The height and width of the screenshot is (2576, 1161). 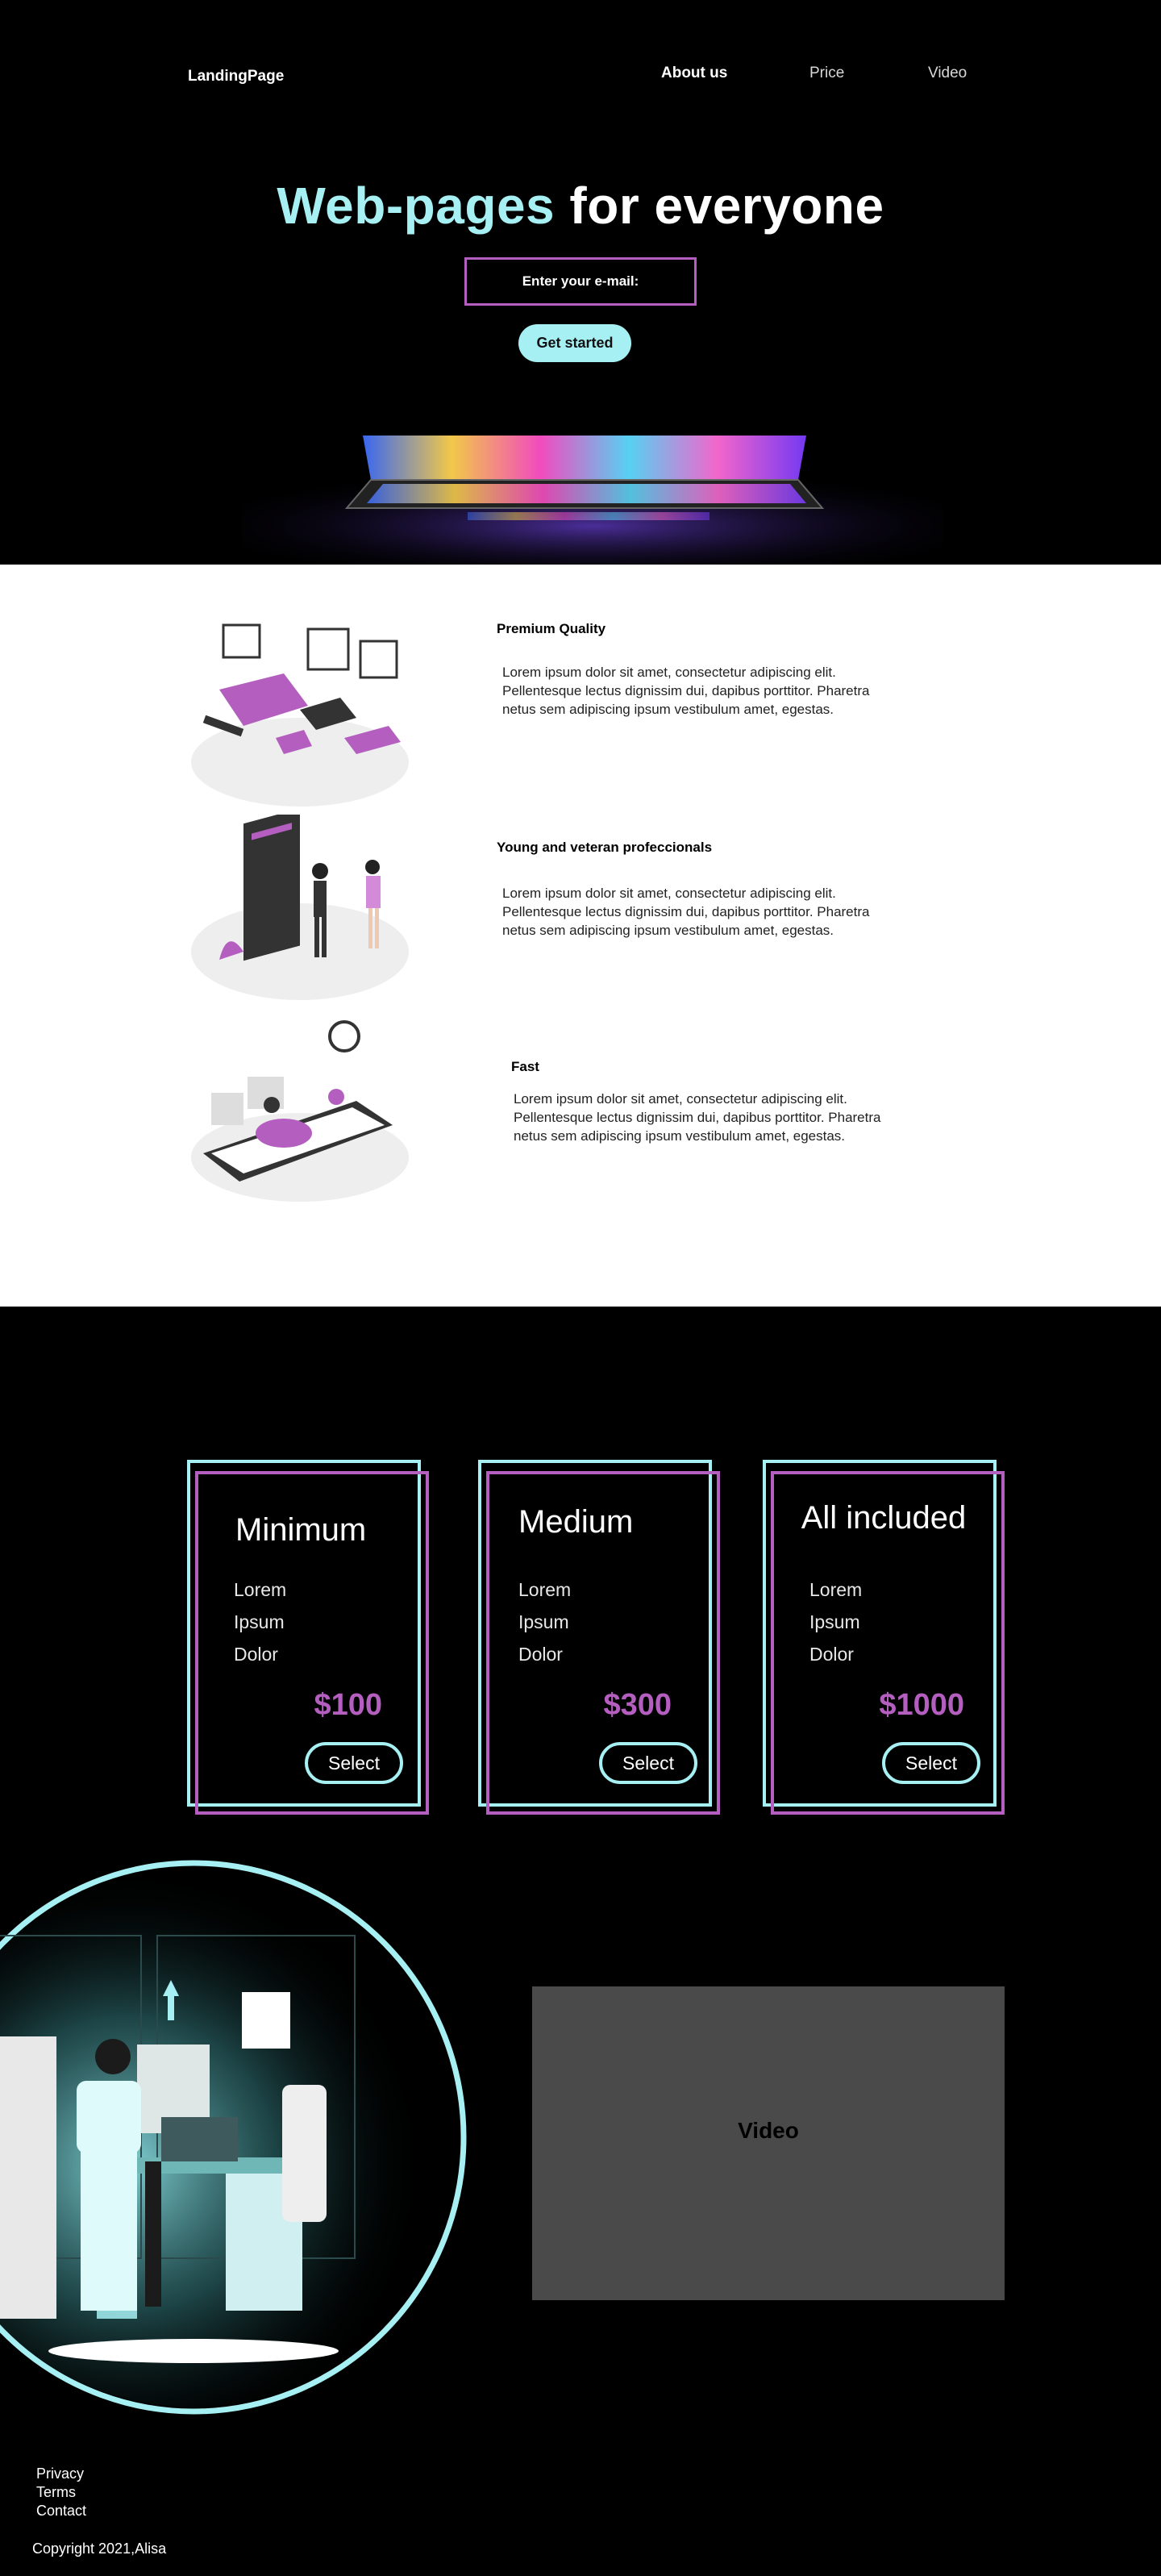 What do you see at coordinates (599, 1637) in the screenshot?
I see `pricing-card-medium: Medium Lorem Ipsum Dolor $300 Select` at bounding box center [599, 1637].